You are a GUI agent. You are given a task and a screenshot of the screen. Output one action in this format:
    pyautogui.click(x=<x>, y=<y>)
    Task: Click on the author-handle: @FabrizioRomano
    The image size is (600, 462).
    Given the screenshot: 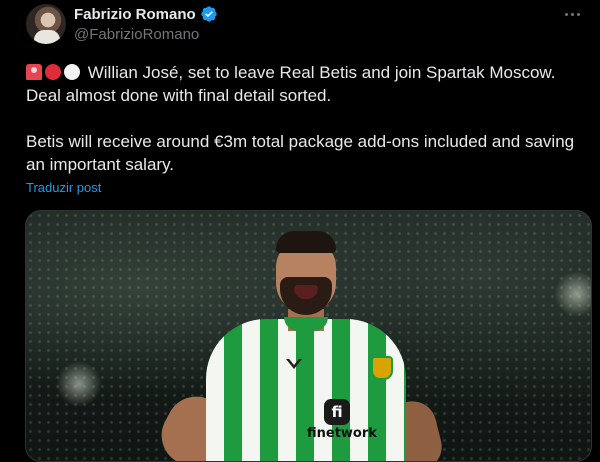 What is the action you would take?
    pyautogui.click(x=136, y=34)
    